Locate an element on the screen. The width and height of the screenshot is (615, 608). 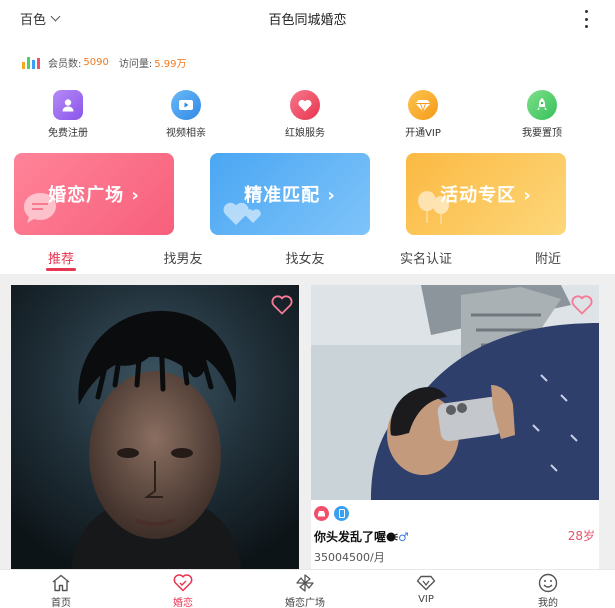
more-menu-icon is located at coordinates (587, 19).